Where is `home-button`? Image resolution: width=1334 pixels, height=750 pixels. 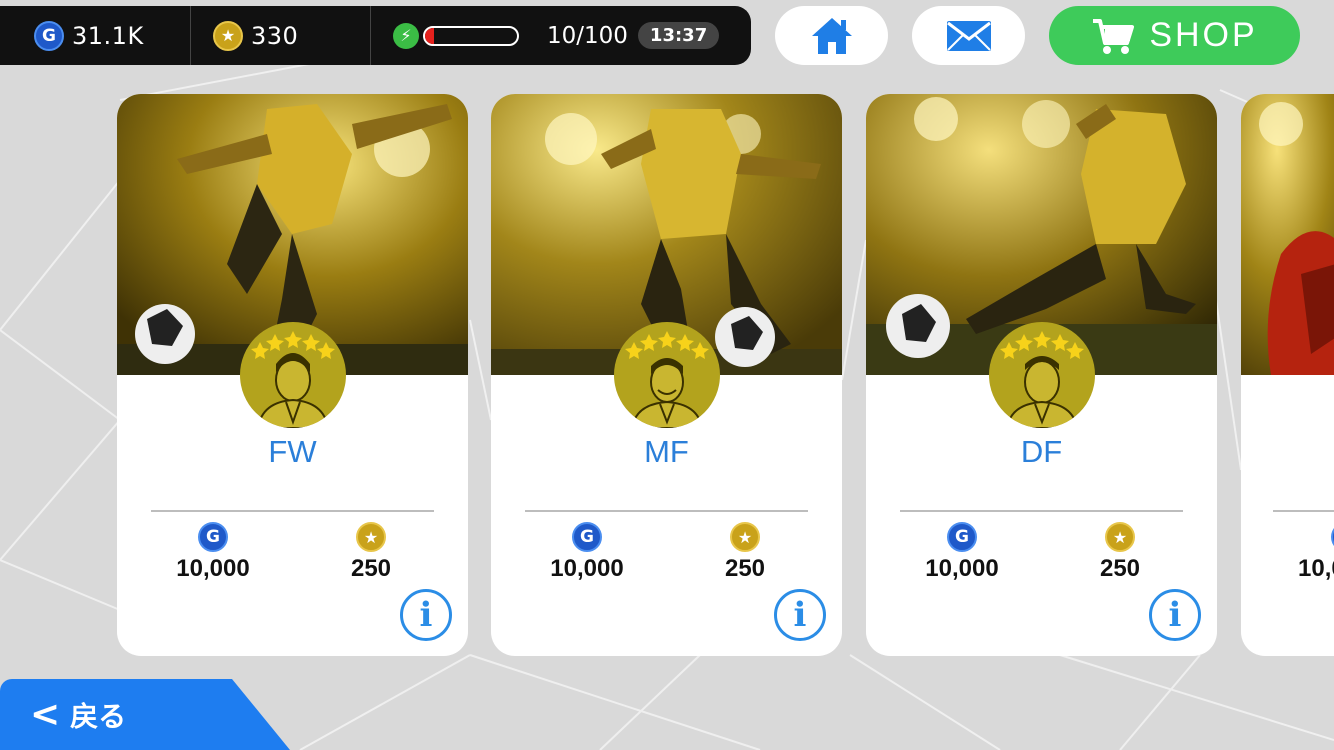
home-button is located at coordinates (831, 35).